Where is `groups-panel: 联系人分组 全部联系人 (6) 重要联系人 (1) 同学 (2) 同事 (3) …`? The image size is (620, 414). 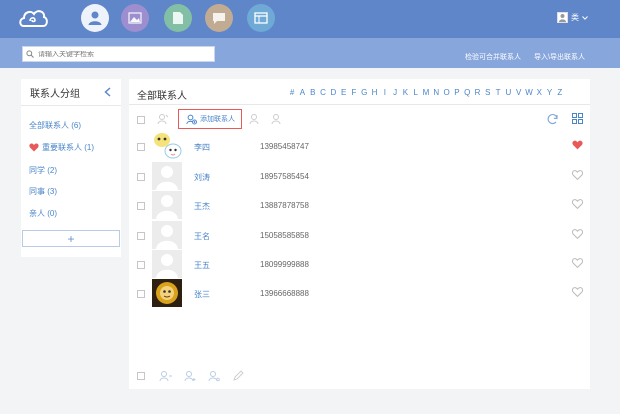
groups-panel: 联系人分组 全部联系人 (6) 重要联系人 (1) 同学 (2) 同事 (3) … is located at coordinates (71, 168).